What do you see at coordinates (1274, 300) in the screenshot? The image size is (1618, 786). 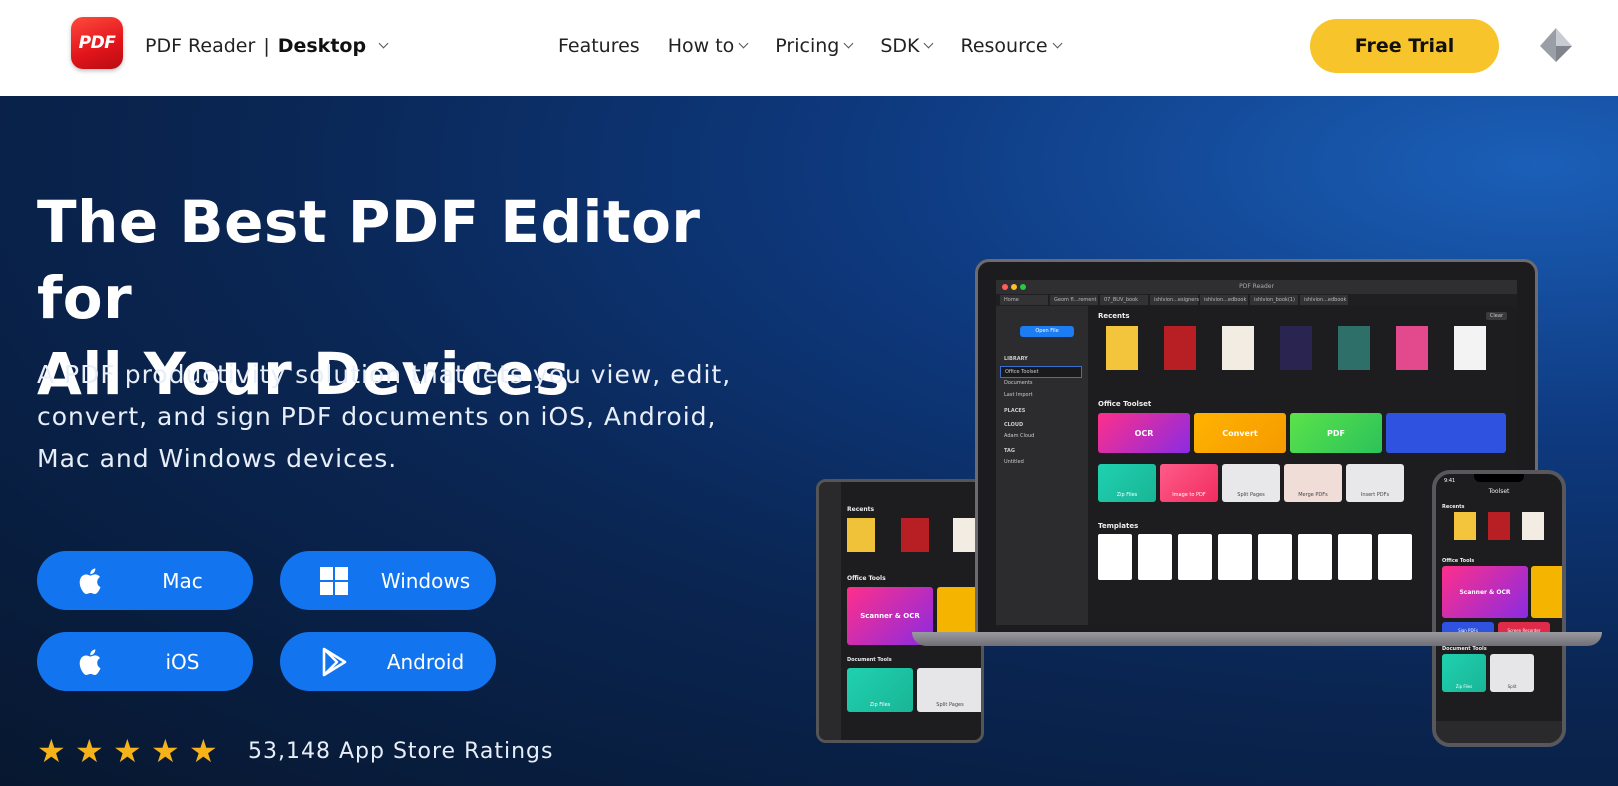 I see `doc-tab: ishlvion_book(1)` at bounding box center [1274, 300].